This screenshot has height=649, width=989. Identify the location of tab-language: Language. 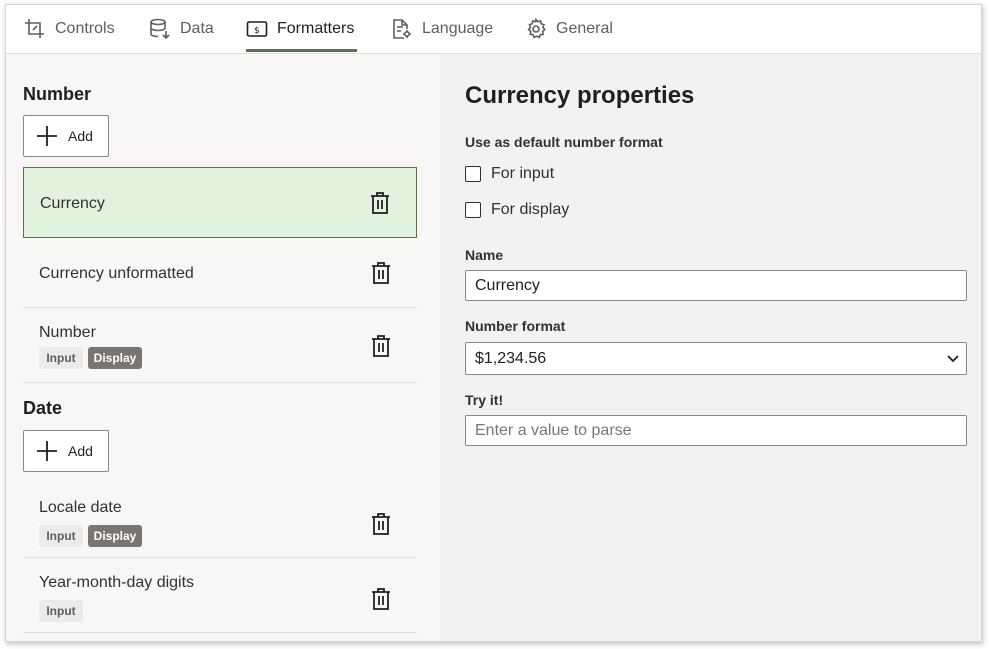
(442, 29).